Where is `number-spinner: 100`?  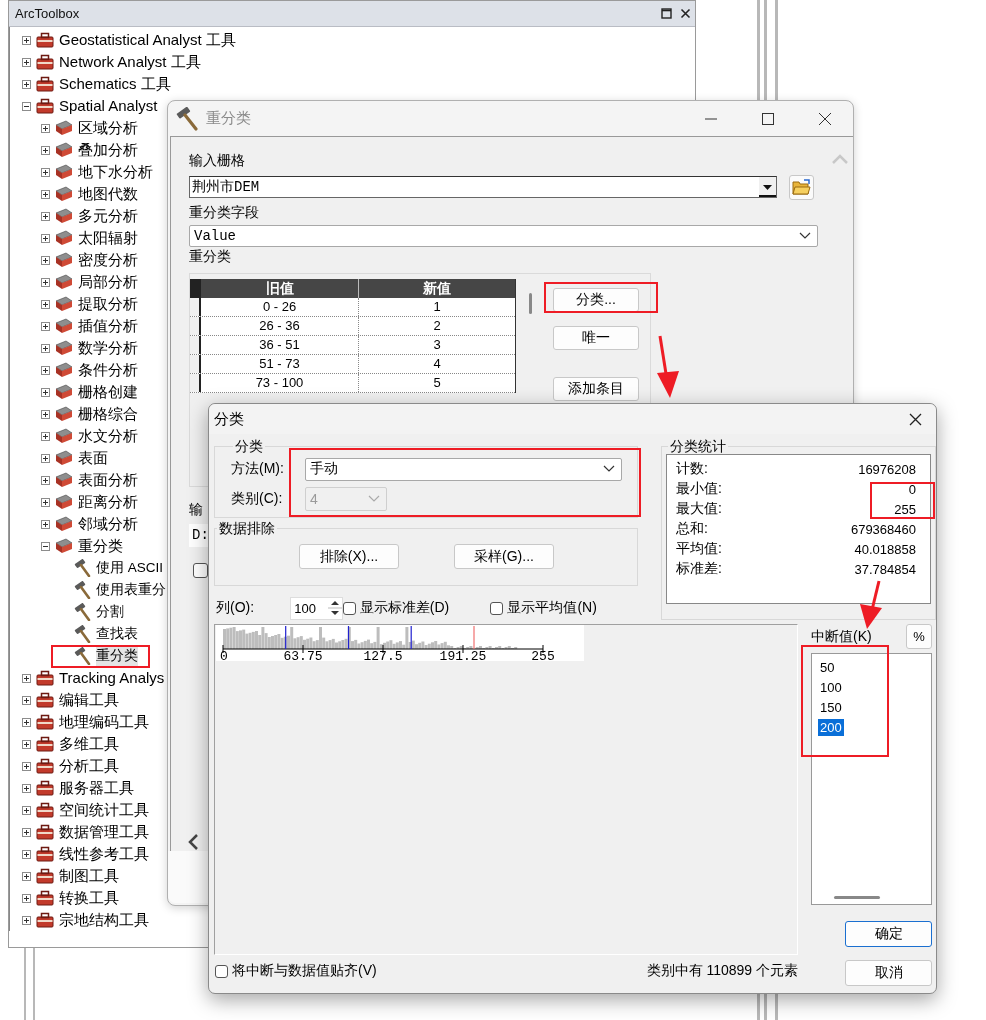
number-spinner: 100 is located at coordinates (316, 608).